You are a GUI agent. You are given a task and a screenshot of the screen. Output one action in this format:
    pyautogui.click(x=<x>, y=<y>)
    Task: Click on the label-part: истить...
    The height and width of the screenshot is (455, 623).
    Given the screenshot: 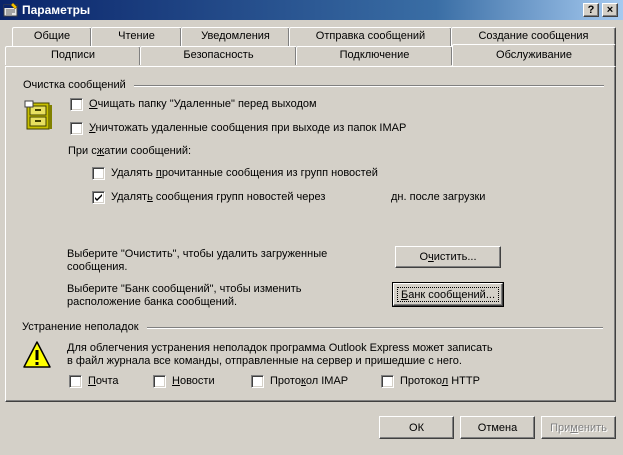 What is the action you would take?
    pyautogui.click(x=455, y=257)
    